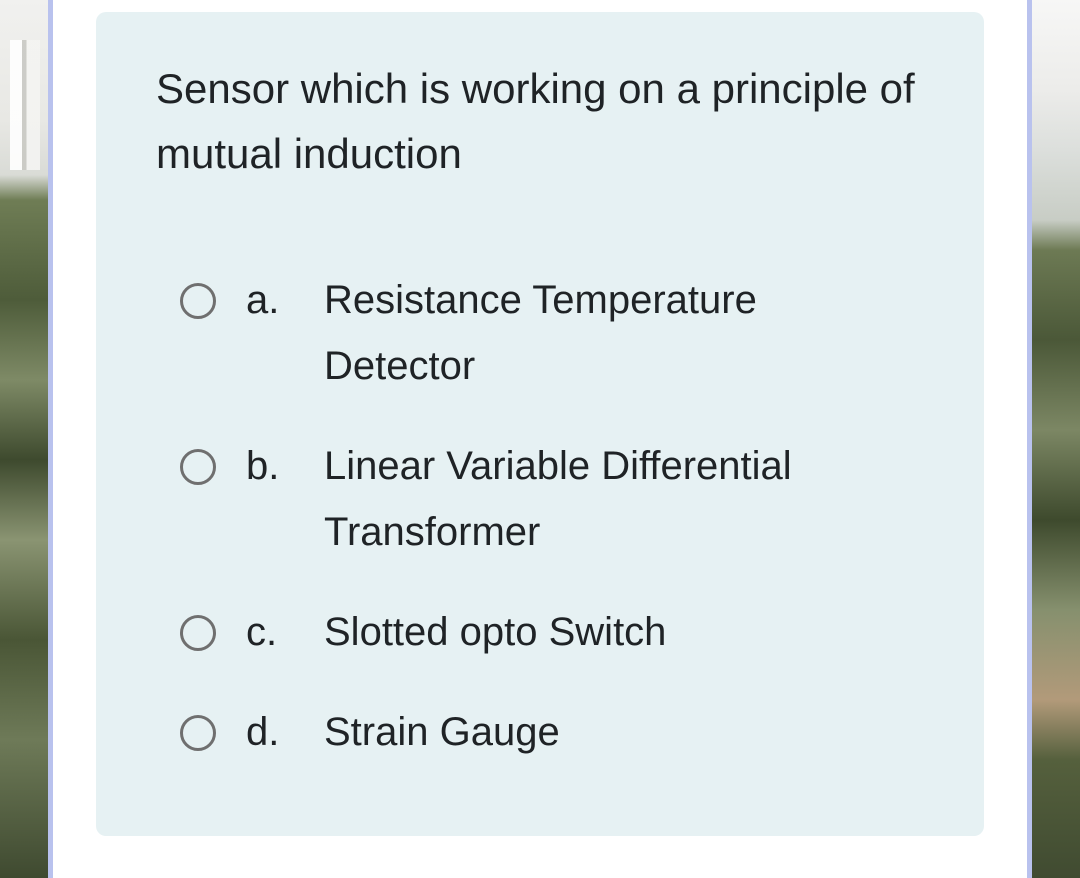 Image resolution: width=1080 pixels, height=878 pixels. Describe the element at coordinates (604, 732) in the screenshot. I see `answer-text: Strain Gauge` at that location.